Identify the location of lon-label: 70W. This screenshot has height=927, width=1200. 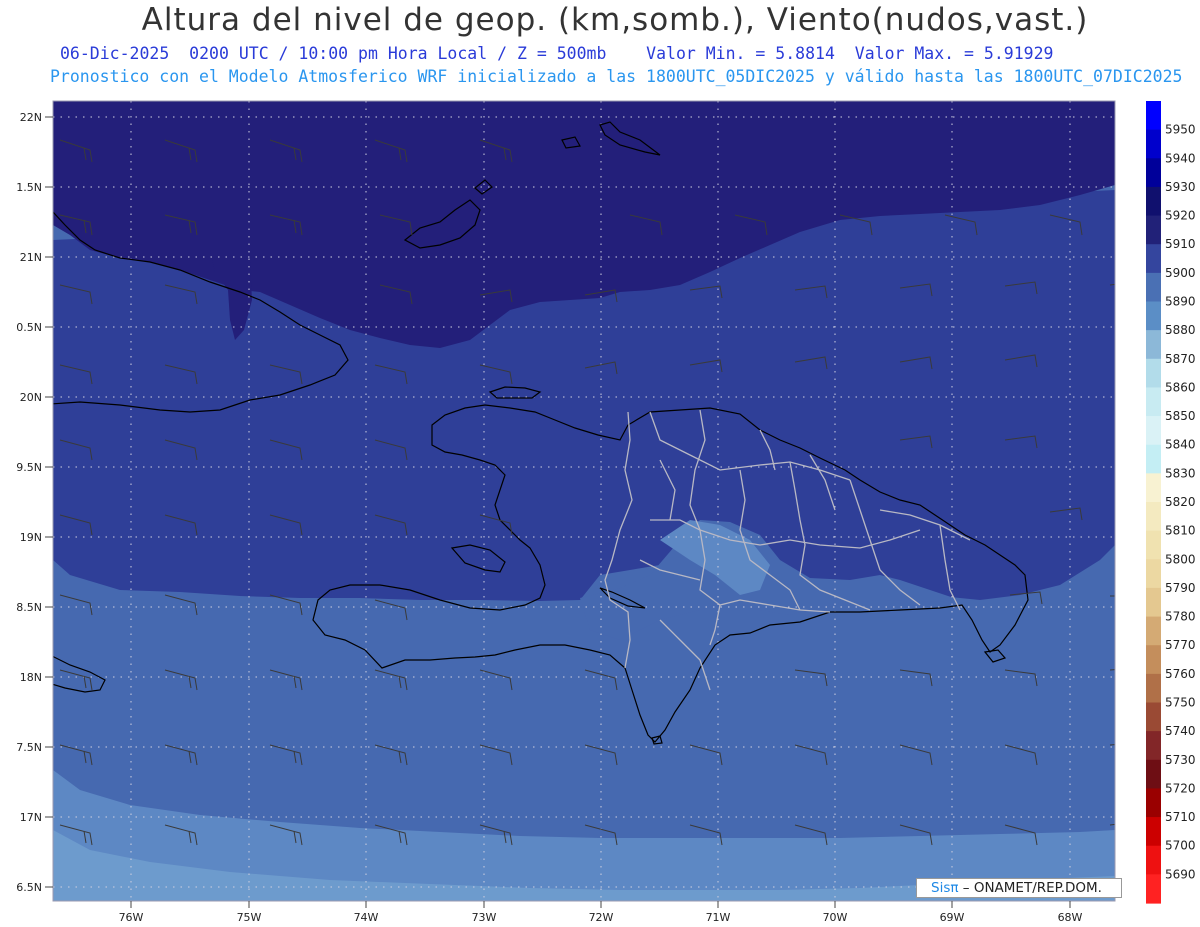
(835, 917).